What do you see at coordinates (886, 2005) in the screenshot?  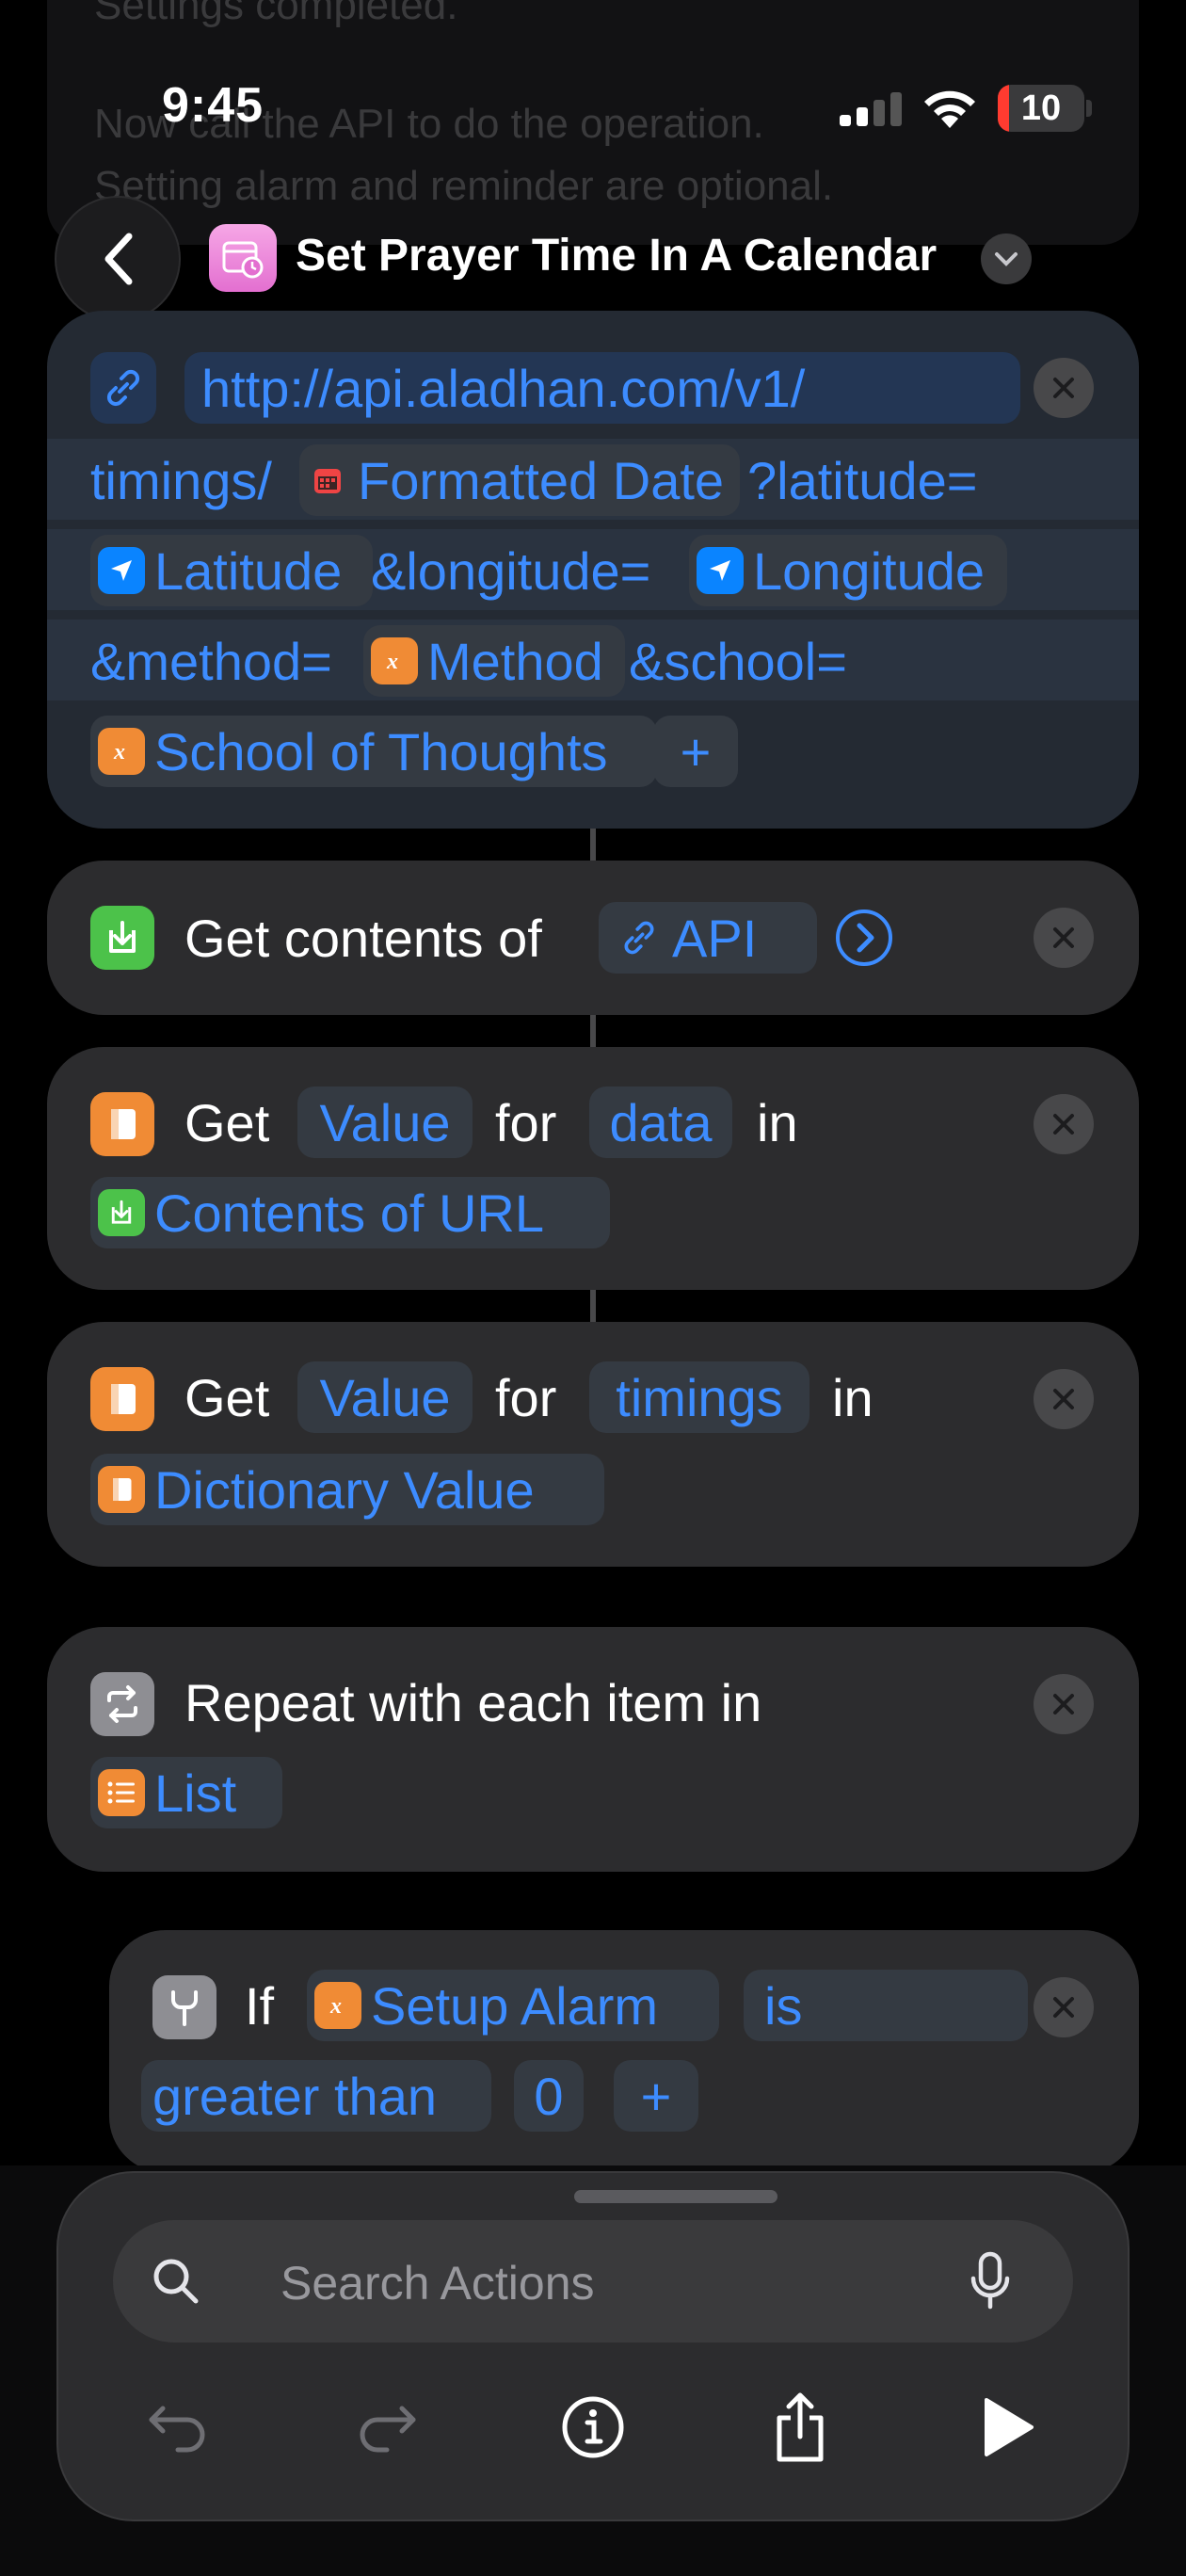 I see `condition-is-token: is` at bounding box center [886, 2005].